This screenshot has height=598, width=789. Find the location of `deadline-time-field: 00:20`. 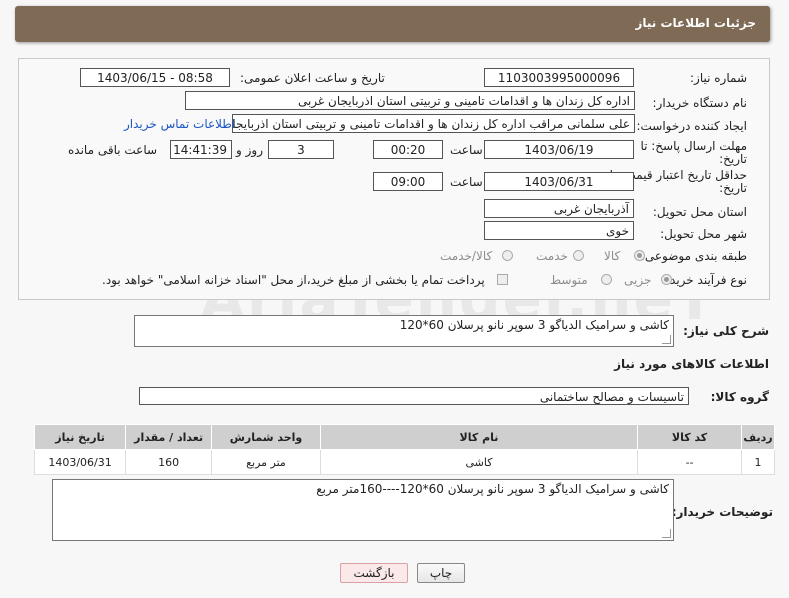

deadline-time-field: 00:20 is located at coordinates (408, 149).